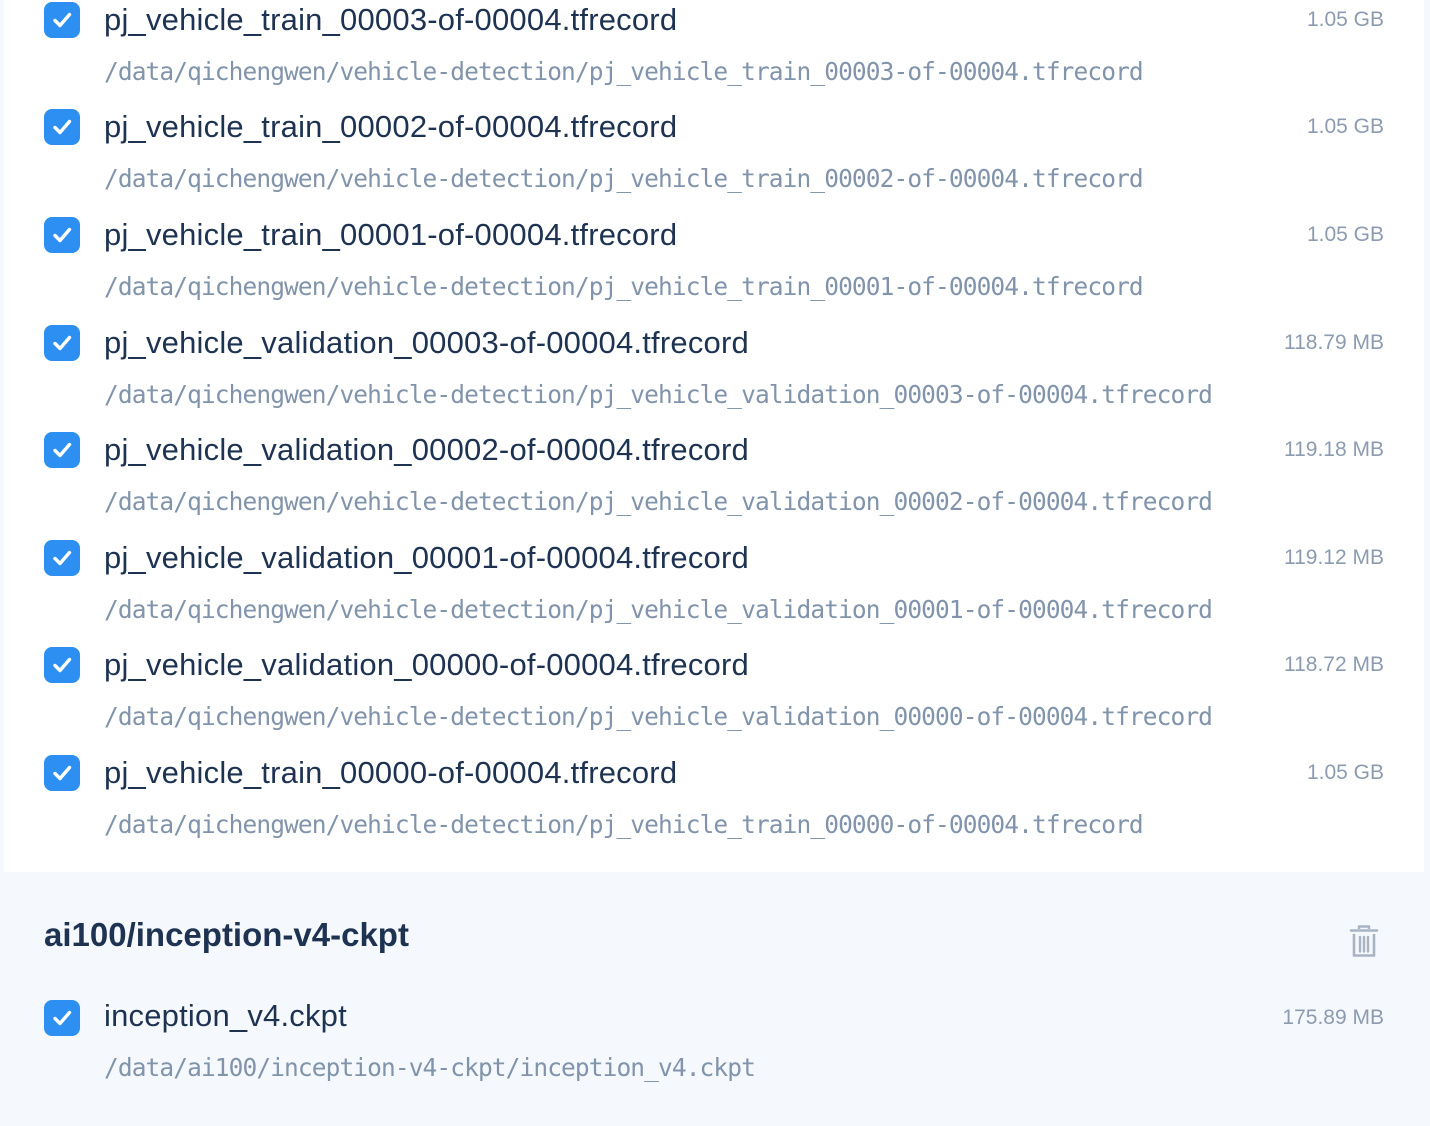  I want to click on dataset-group-title: ai100/inception-v4-ckpt, so click(226, 934).